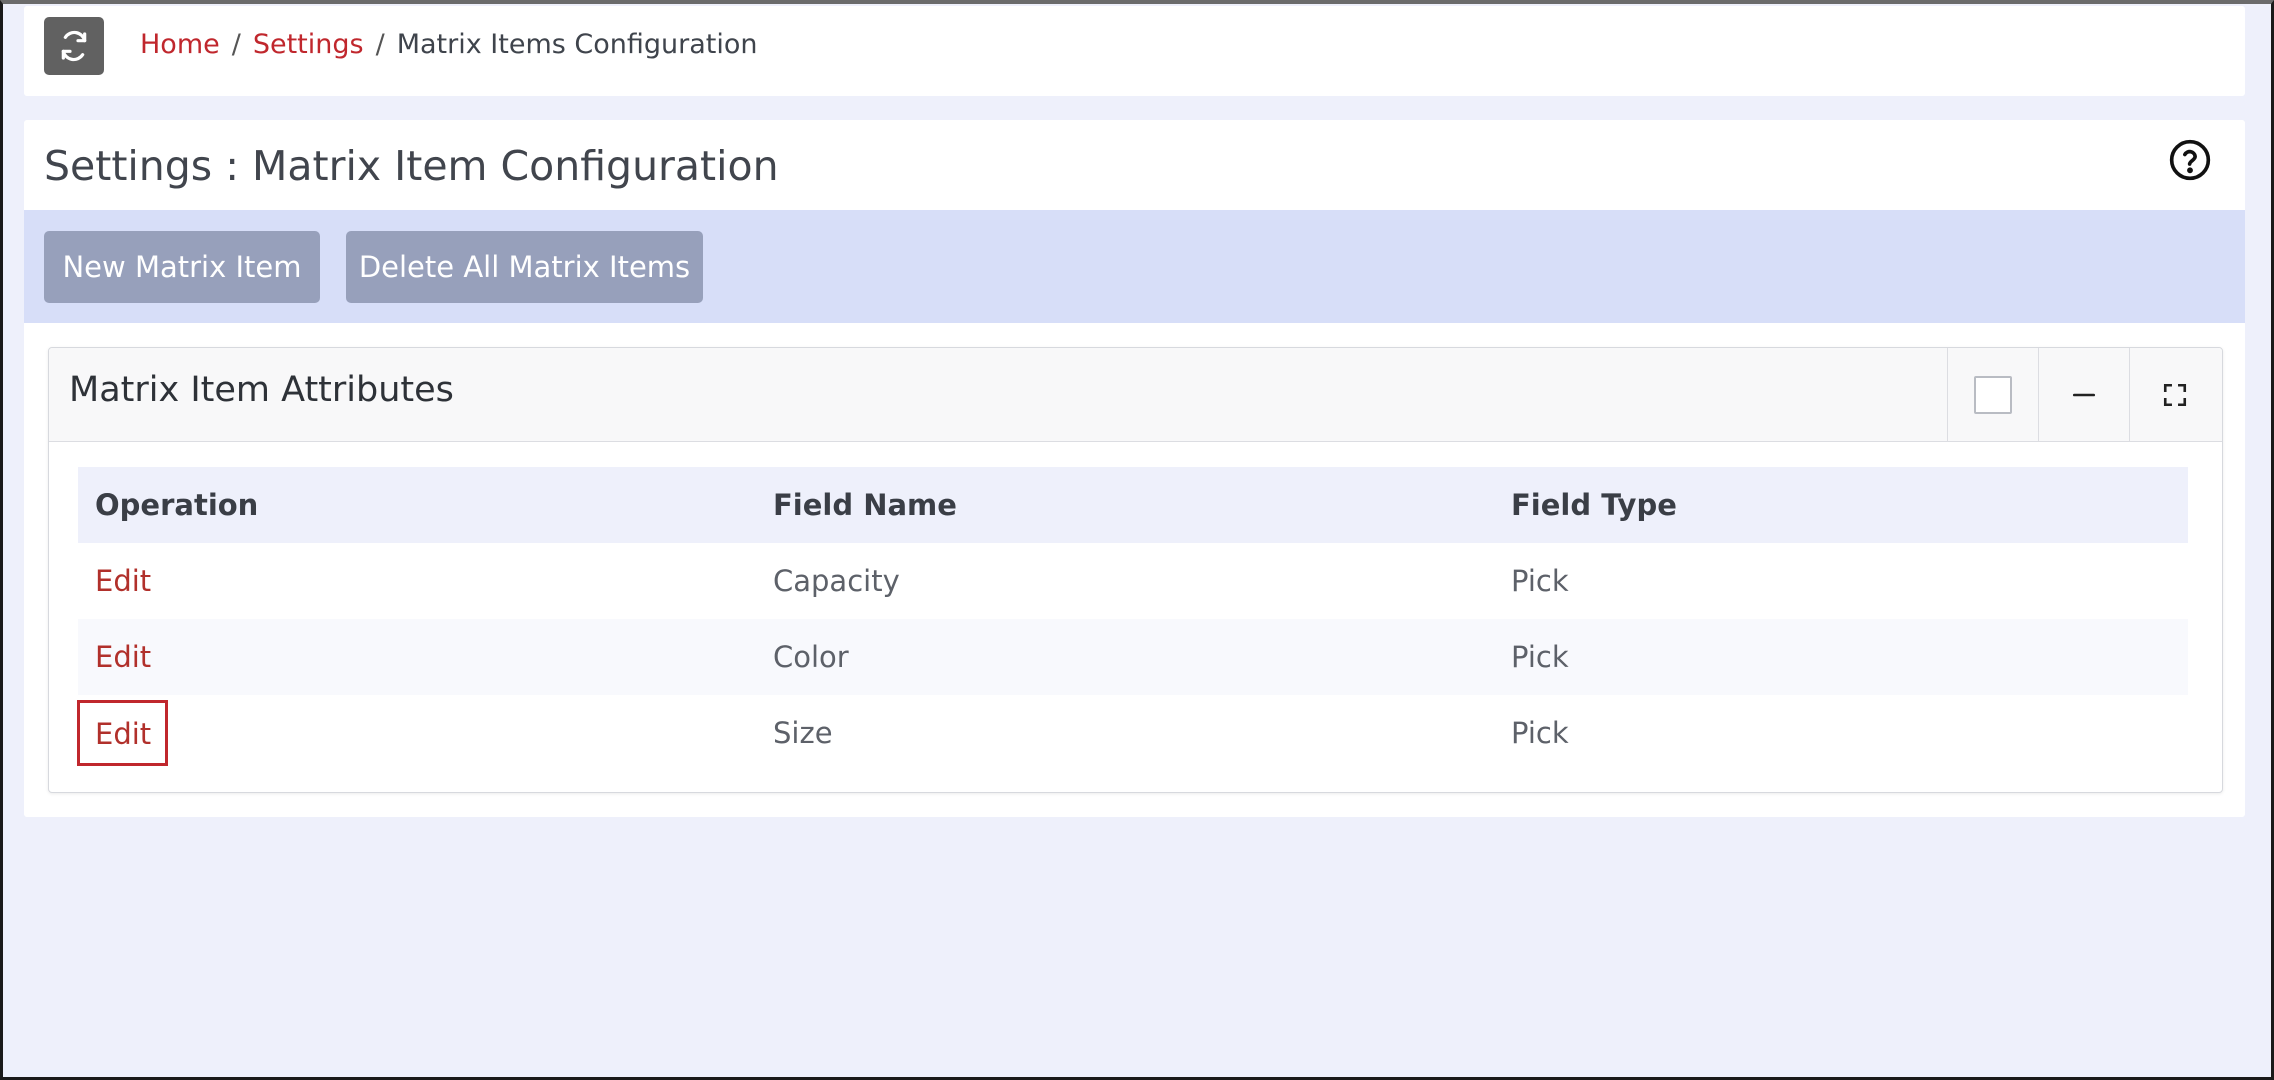  What do you see at coordinates (1134, 266) in the screenshot?
I see `action-toolbar: New Matrix Item Delete All Matrix Items` at bounding box center [1134, 266].